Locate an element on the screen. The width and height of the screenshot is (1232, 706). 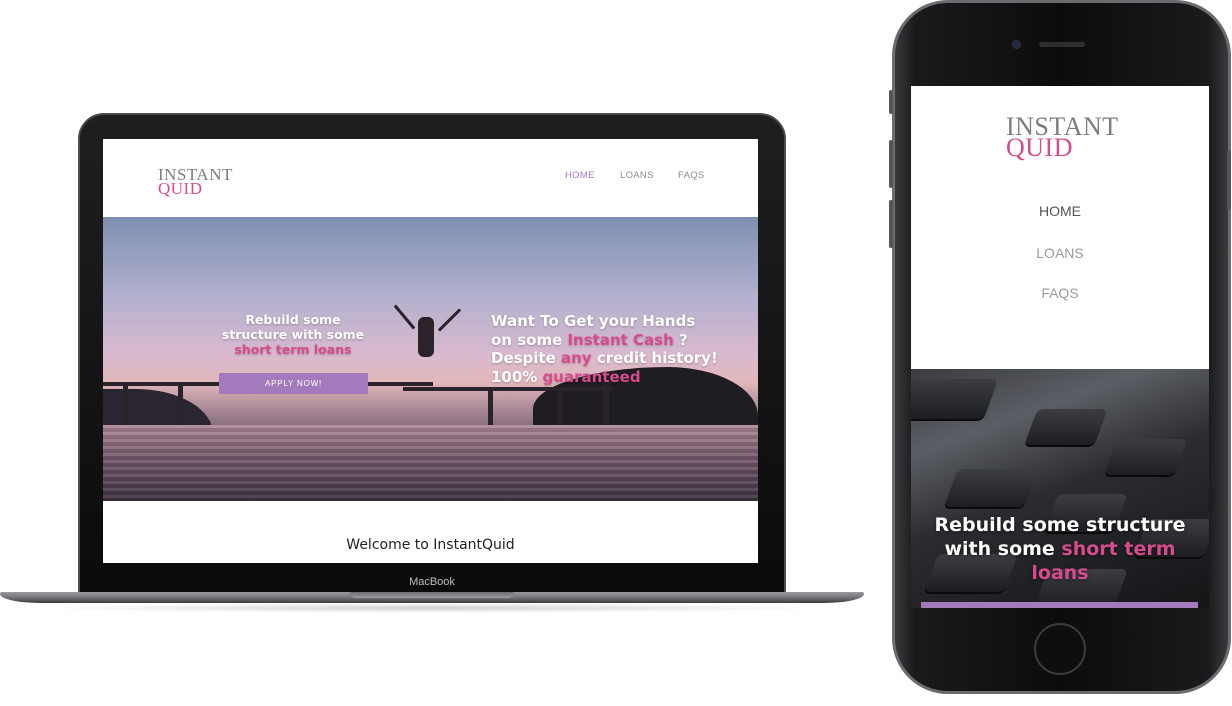
hero-right-line4: 100% guaranteed is located at coordinates (621, 377).